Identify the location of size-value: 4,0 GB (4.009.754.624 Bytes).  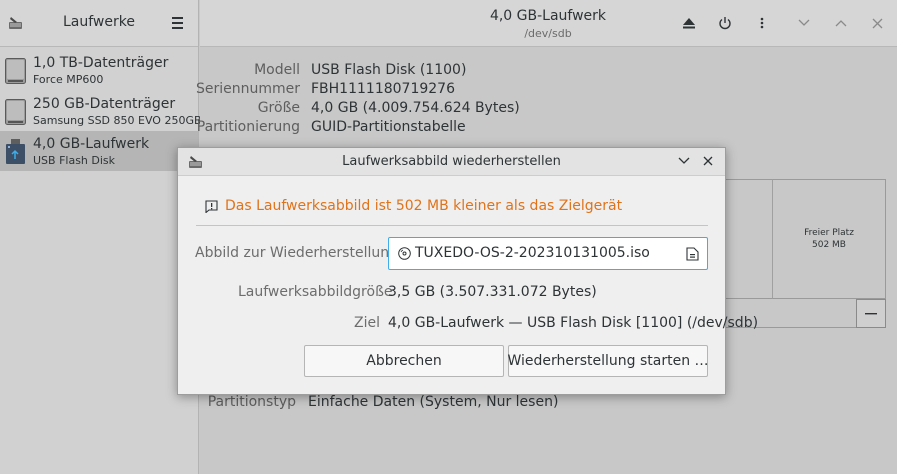
(415, 108).